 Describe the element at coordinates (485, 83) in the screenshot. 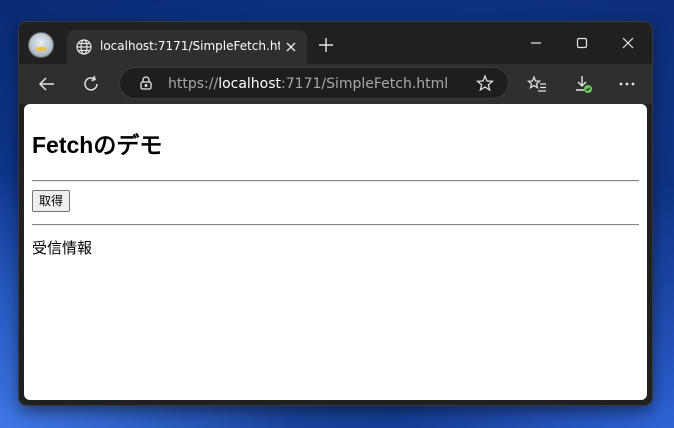

I see `star-icon` at that location.